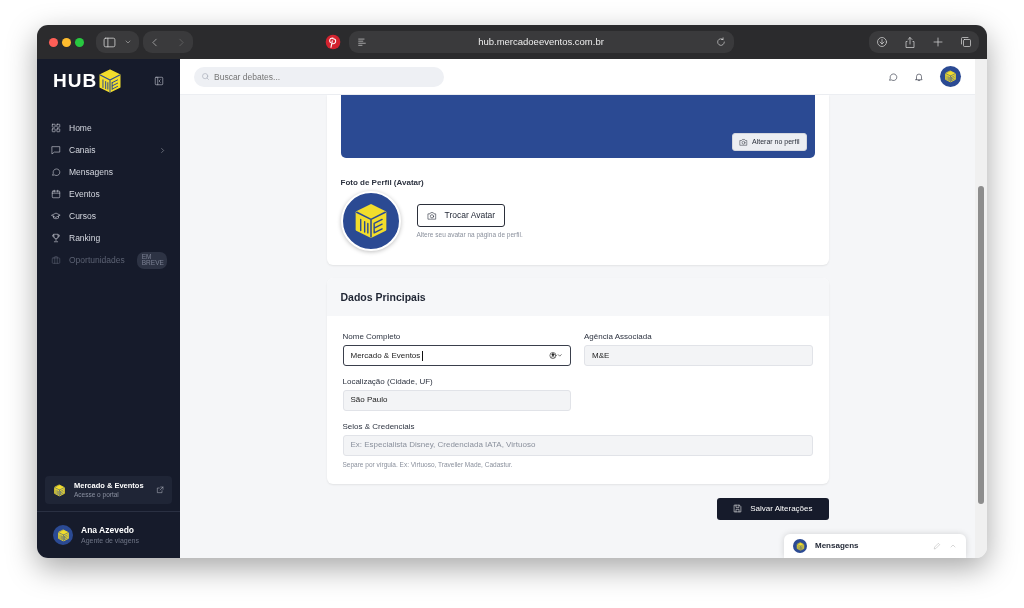  Describe the element at coordinates (910, 42) in the screenshot. I see `share-icon` at that location.